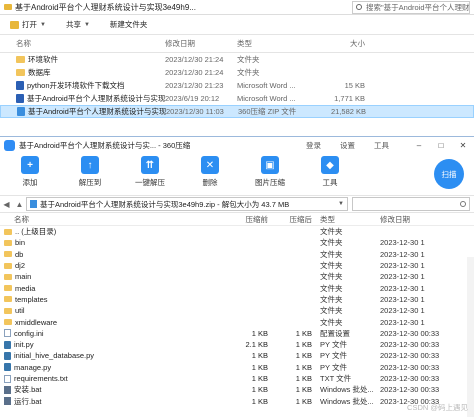 The width and height of the screenshot is (474, 417). I want to click on settings-link: 设置, so click(357, 145).